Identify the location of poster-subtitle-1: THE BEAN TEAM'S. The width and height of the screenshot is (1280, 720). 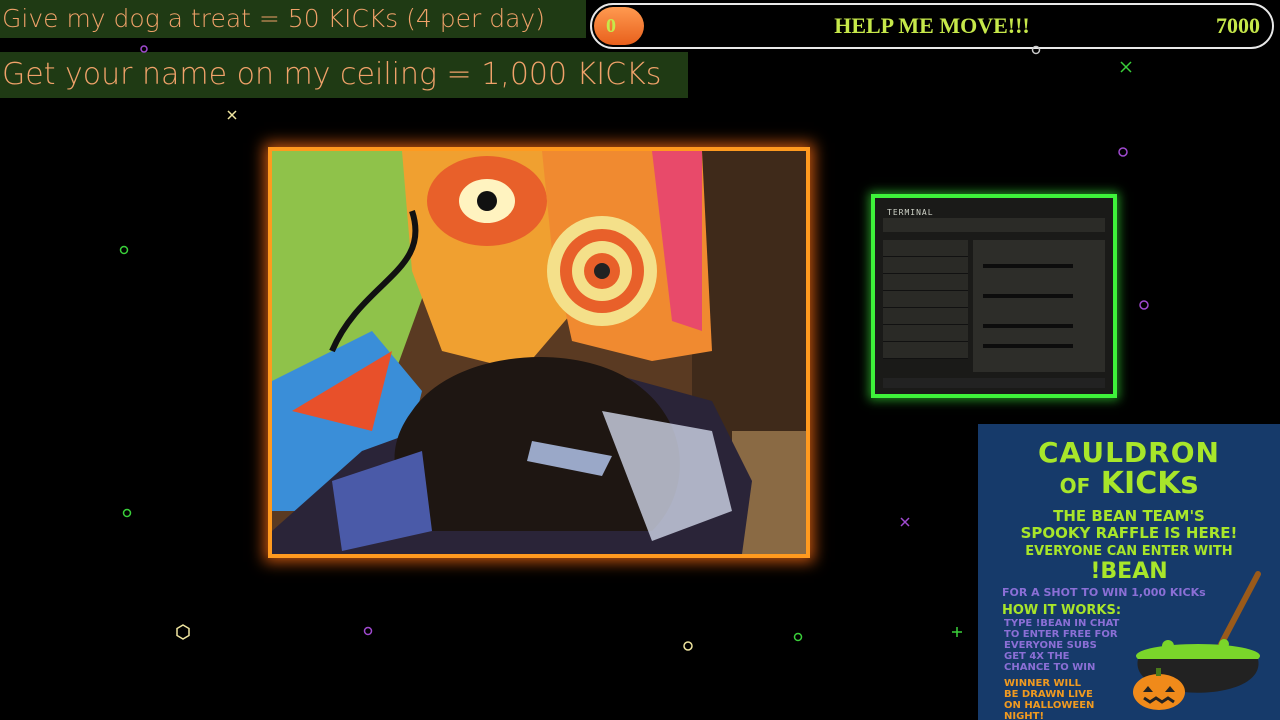
(1129, 516).